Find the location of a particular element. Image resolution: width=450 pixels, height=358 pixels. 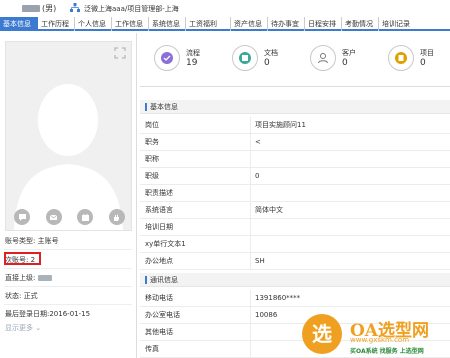

supervisor-label: 直接上级: is located at coordinates (20, 278).